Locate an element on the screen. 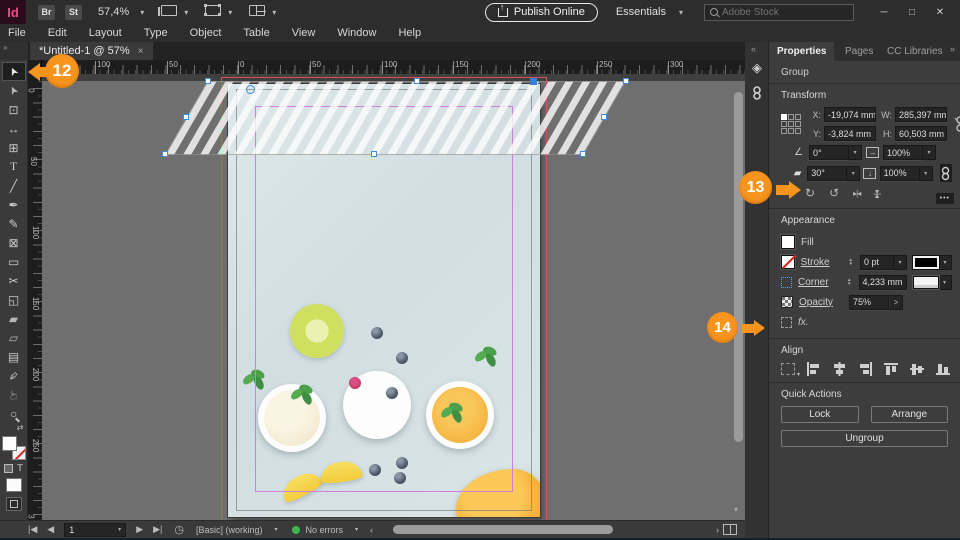  eyedropper-tool: ✑ is located at coordinates (14, 375).